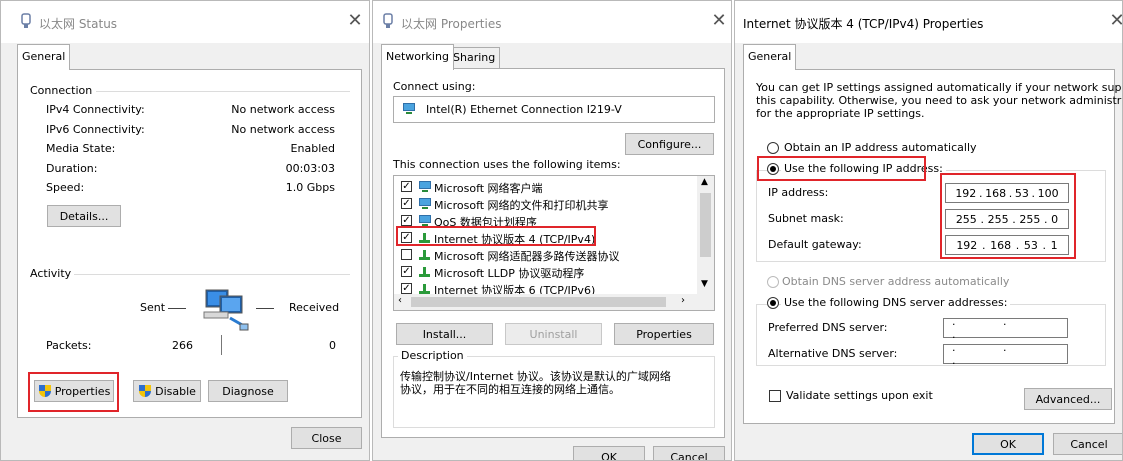 This screenshot has height=461, width=1123. Describe the element at coordinates (177, 308) in the screenshot. I see `sent-line` at that location.